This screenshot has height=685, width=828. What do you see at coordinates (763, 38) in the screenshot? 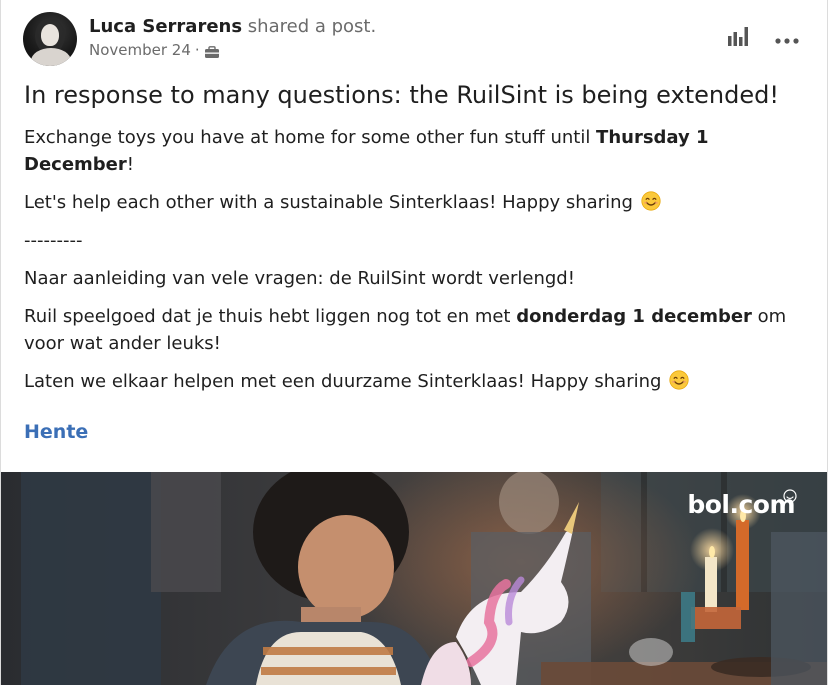
I see `header-actions` at bounding box center [763, 38].